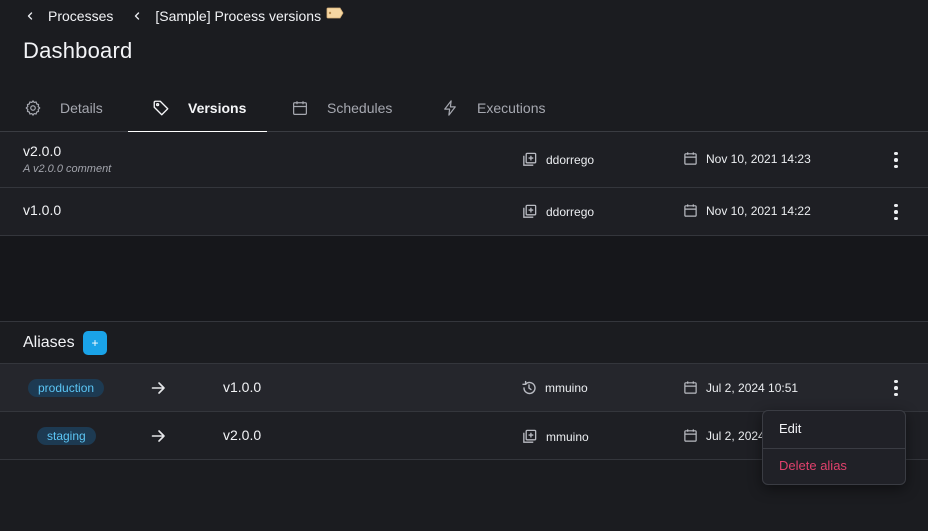 The image size is (928, 531). Describe the element at coordinates (242, 435) in the screenshot. I see `alias-version: v2.0.0` at that location.